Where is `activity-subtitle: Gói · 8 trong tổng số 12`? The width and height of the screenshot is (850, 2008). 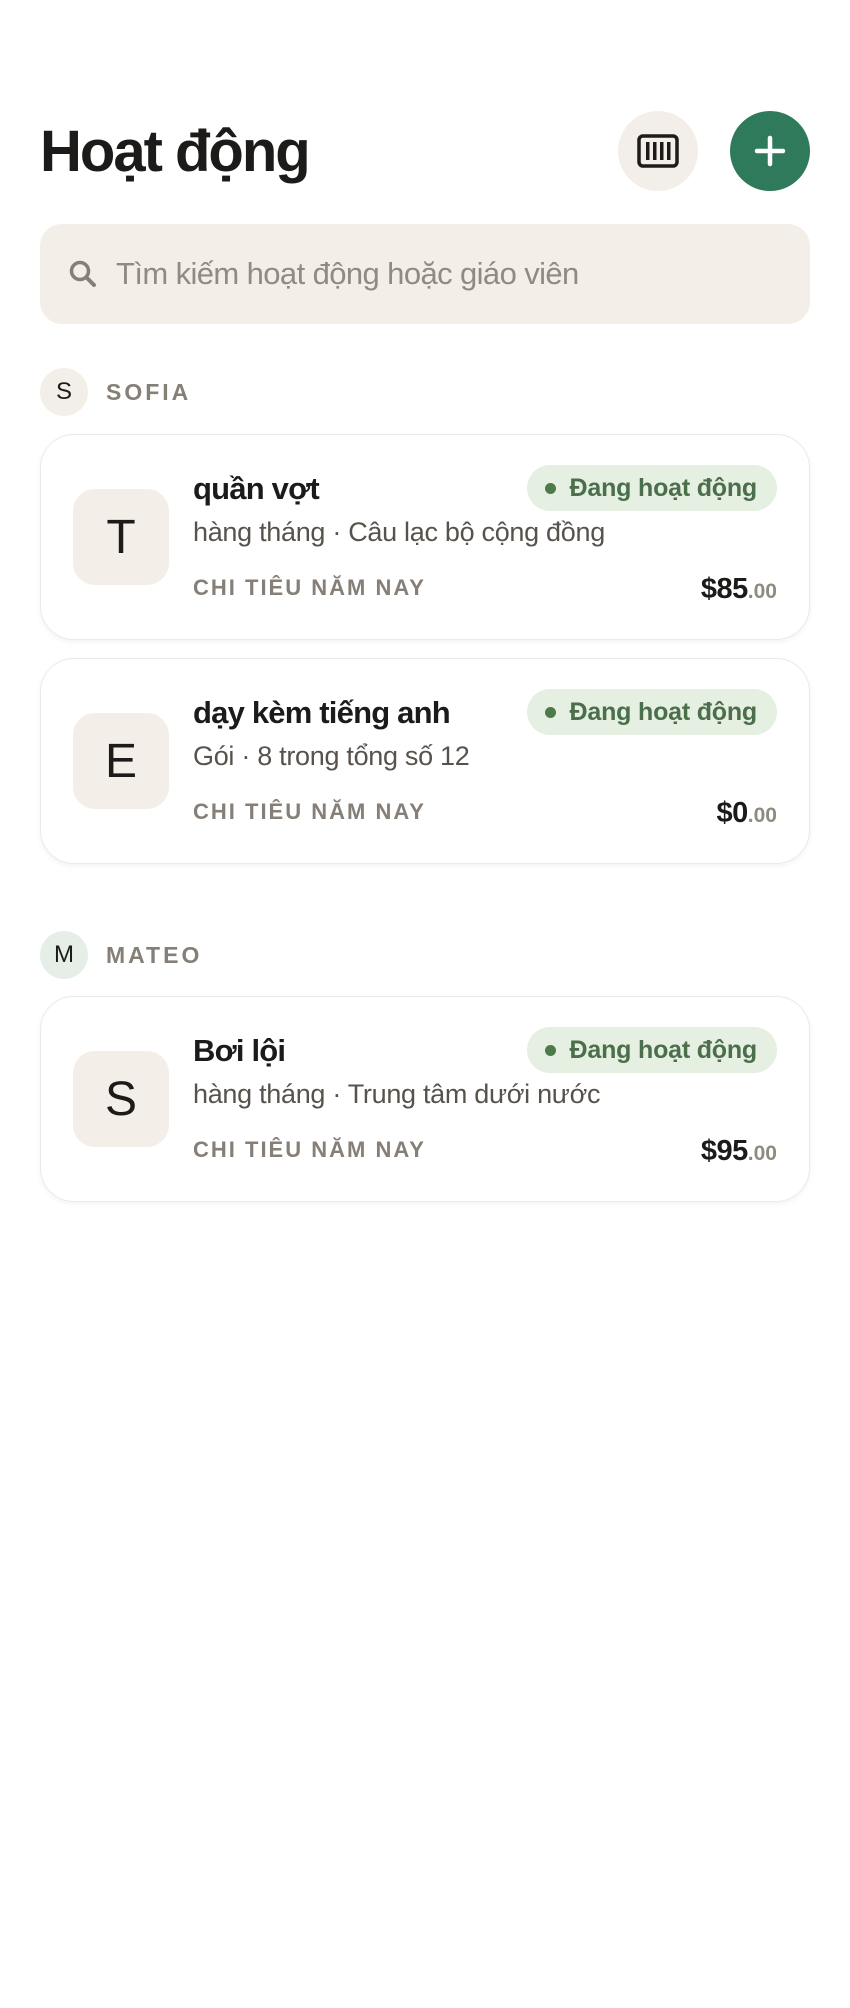
activity-subtitle: Gói · 8 trong tổng số 12 is located at coordinates (331, 756).